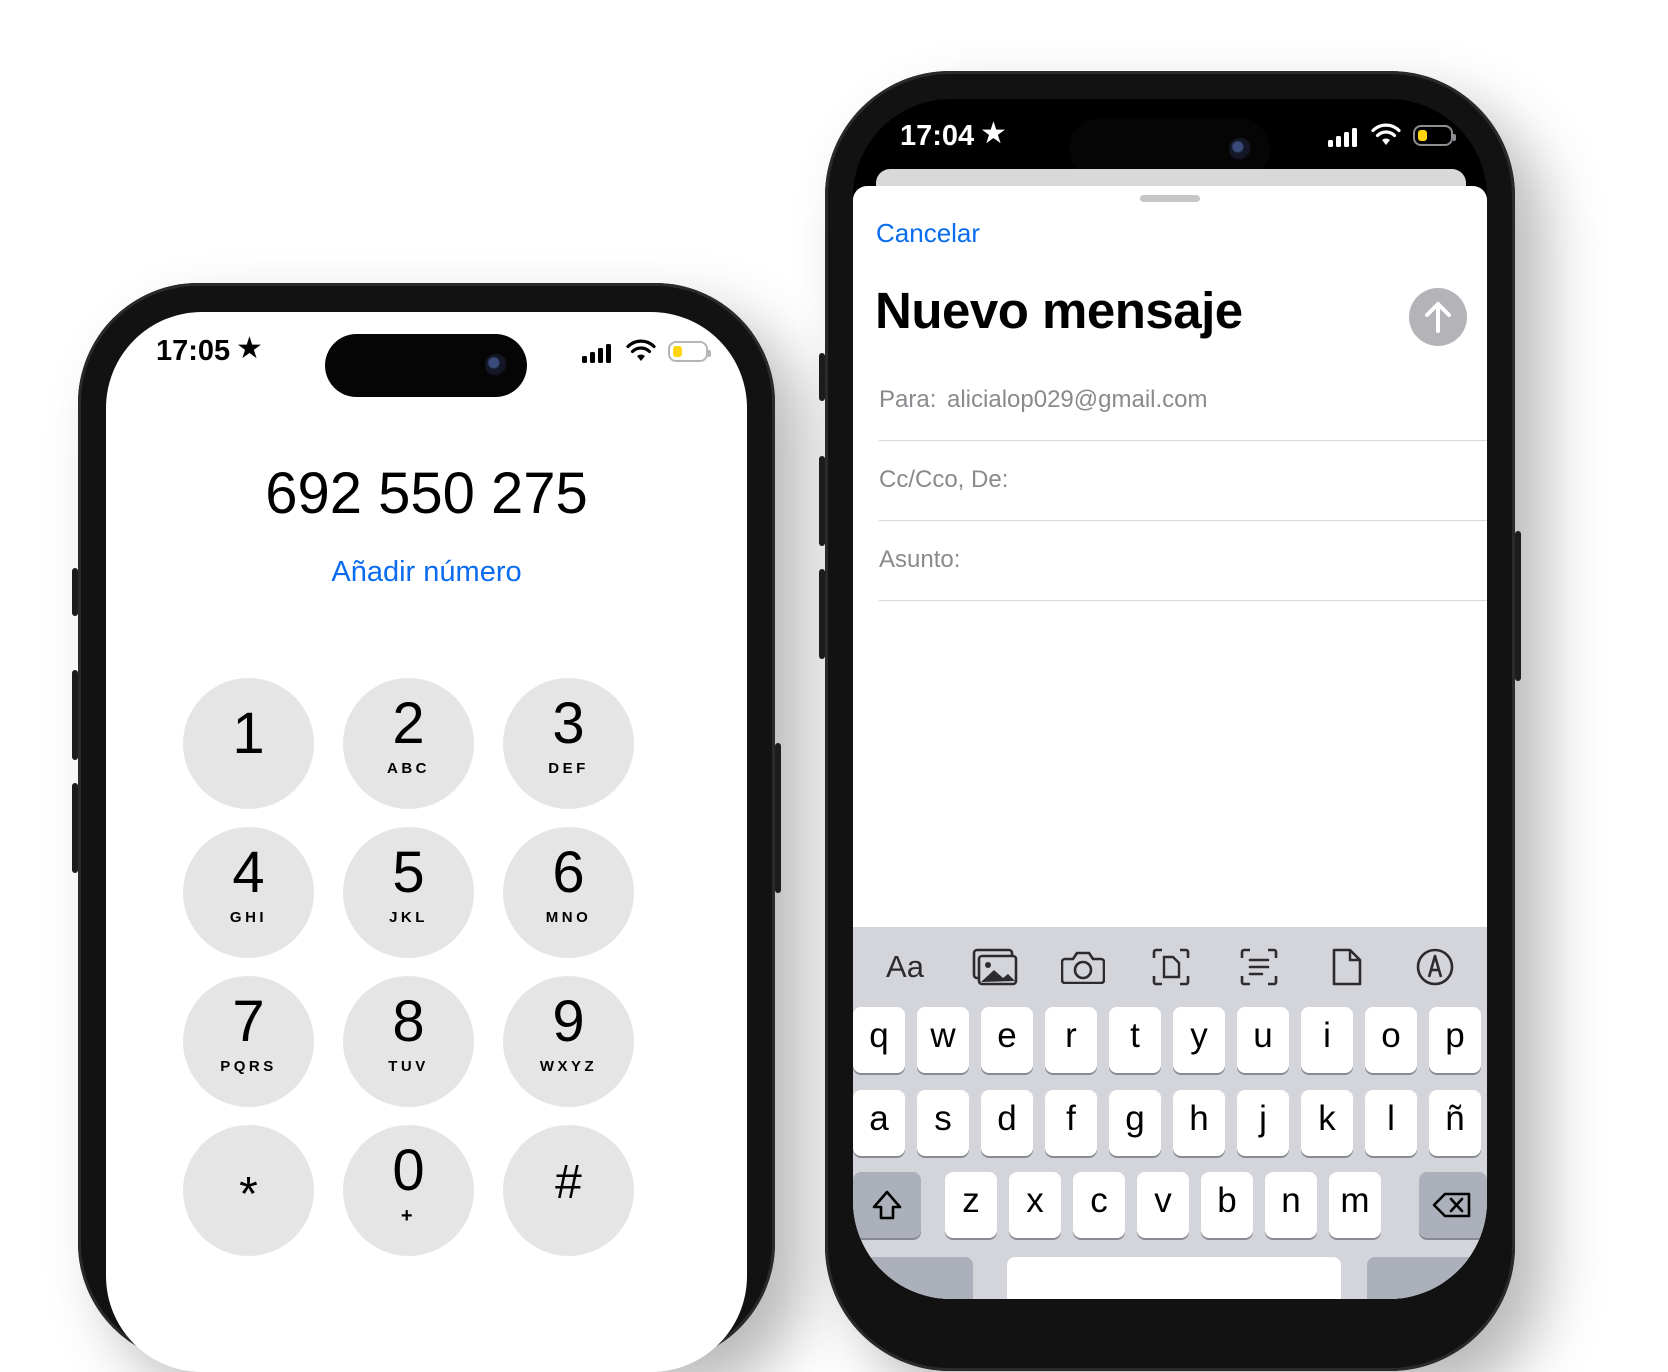 Image resolution: width=1668 pixels, height=1372 pixels. What do you see at coordinates (248, 743) in the screenshot?
I see `dial-key-1: 1` at bounding box center [248, 743].